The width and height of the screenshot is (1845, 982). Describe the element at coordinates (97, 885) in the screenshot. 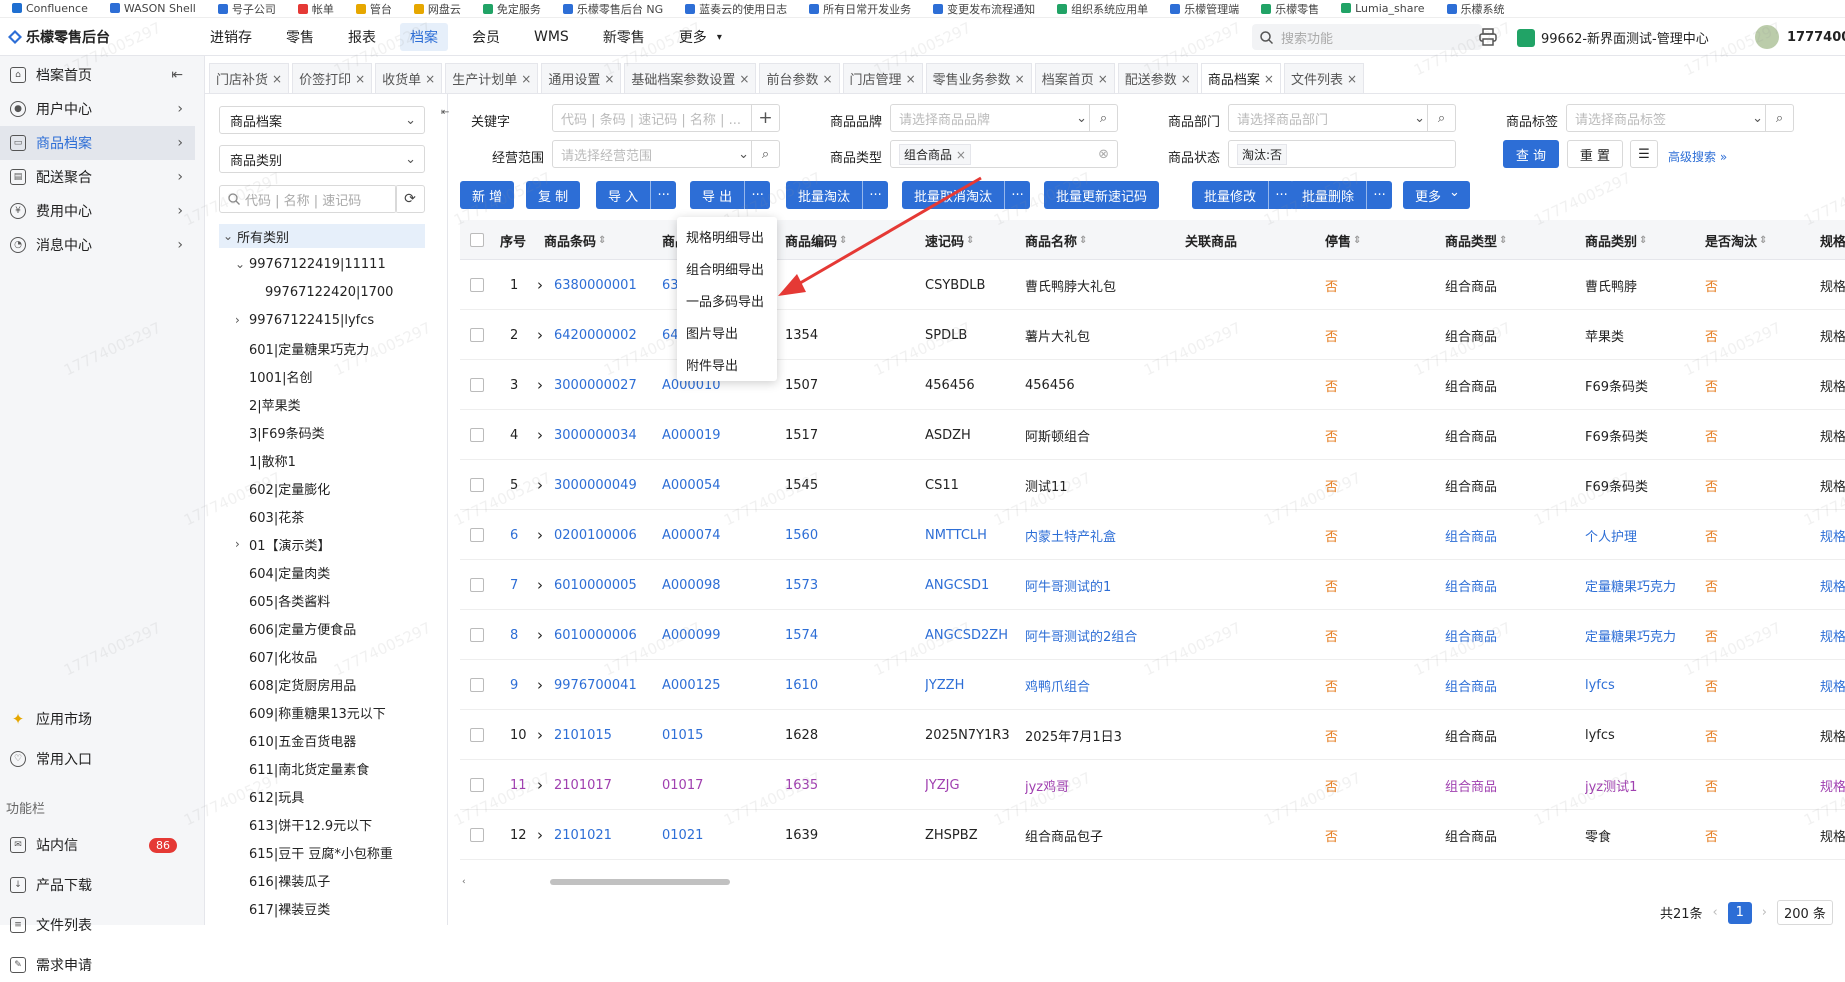

I see `func-item-2: ↓ 产品下载` at that location.